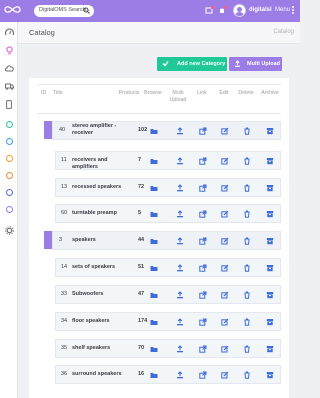 This screenshot has width=320, height=398. What do you see at coordinates (260, 10) in the screenshot?
I see `user-name: digitalsl` at bounding box center [260, 10].